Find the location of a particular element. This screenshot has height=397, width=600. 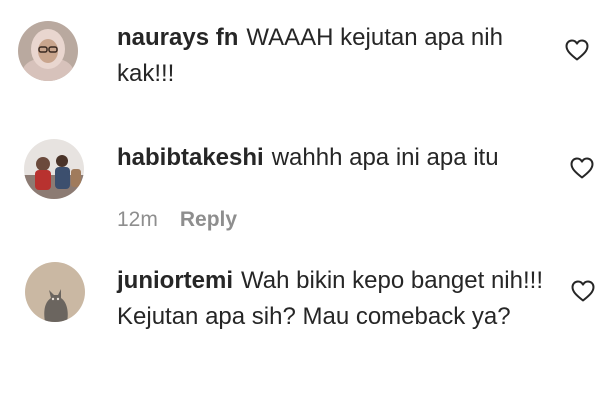

comment-username: juniortemi is located at coordinates (175, 280).